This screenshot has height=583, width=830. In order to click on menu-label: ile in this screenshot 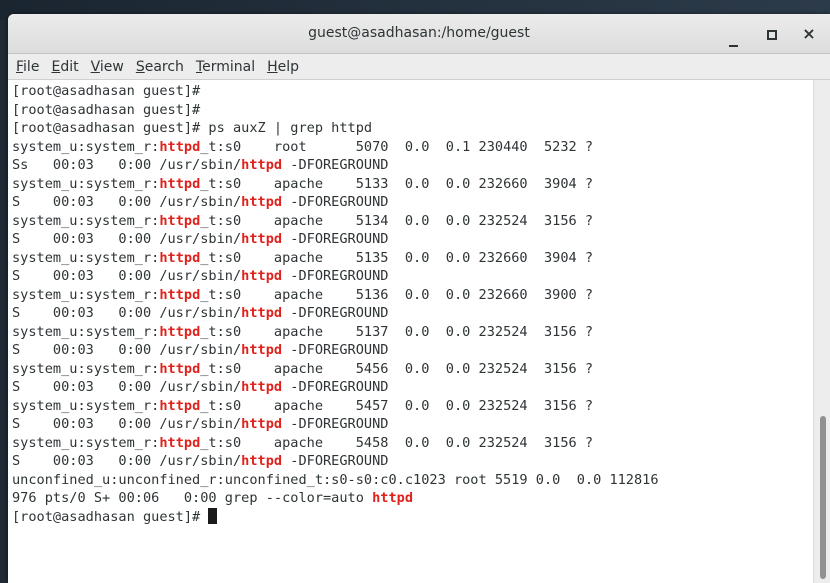, I will do `click(31, 66)`.